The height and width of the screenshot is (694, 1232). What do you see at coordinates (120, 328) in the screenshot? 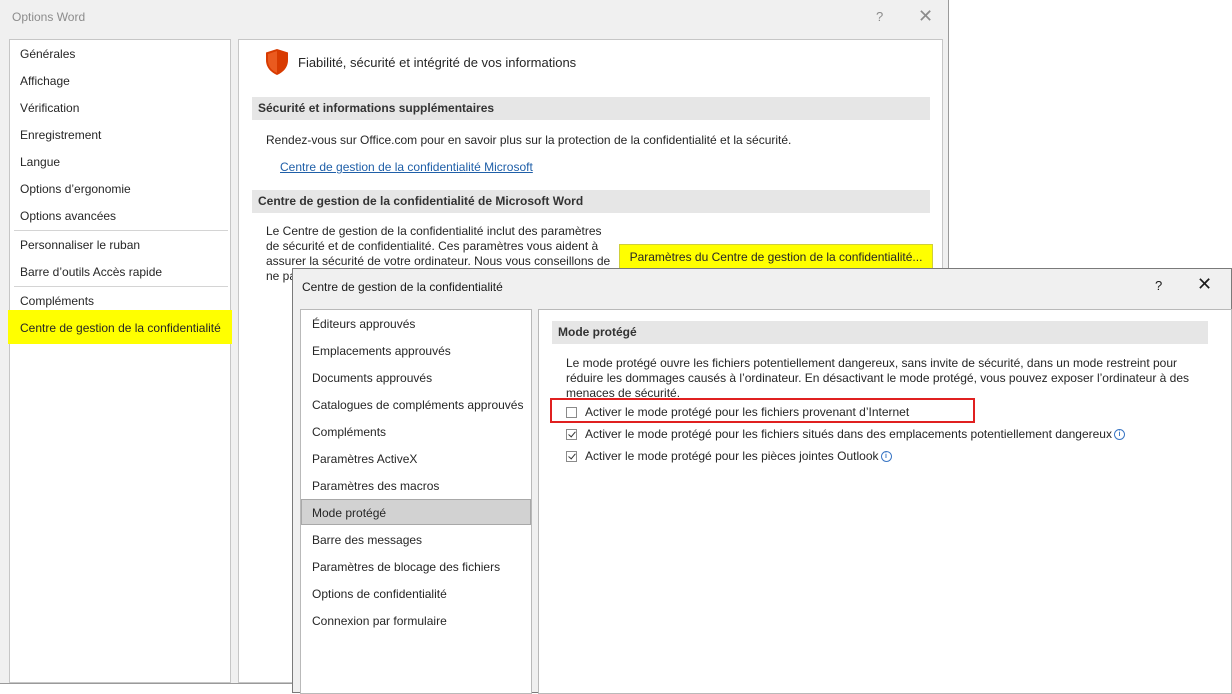
I see `nav-item-centre-confidentialite: Centre de gestion de la confidentialité` at bounding box center [120, 328].